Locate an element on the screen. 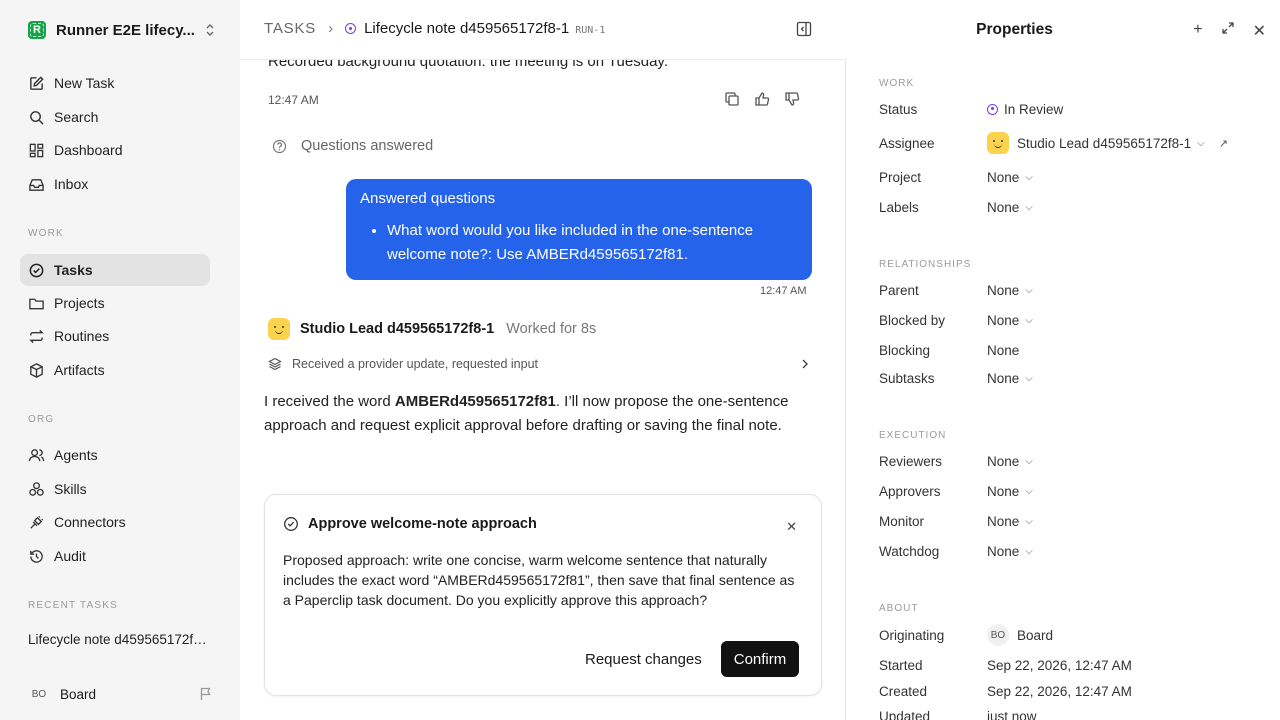 The image size is (1280, 720). nav-tasks: Tasks is located at coordinates (115, 270).